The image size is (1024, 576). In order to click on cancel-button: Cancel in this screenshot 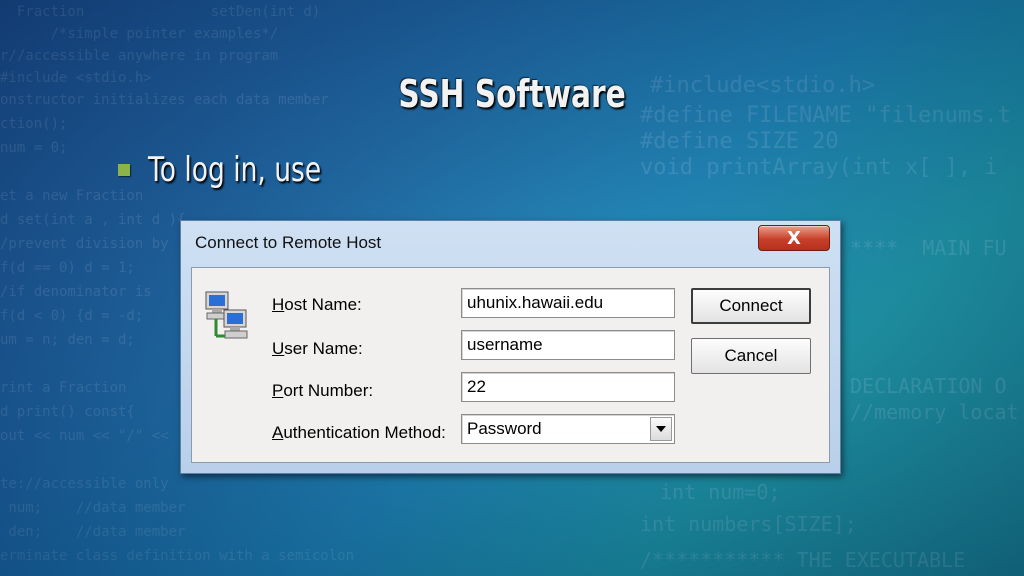, I will do `click(751, 356)`.